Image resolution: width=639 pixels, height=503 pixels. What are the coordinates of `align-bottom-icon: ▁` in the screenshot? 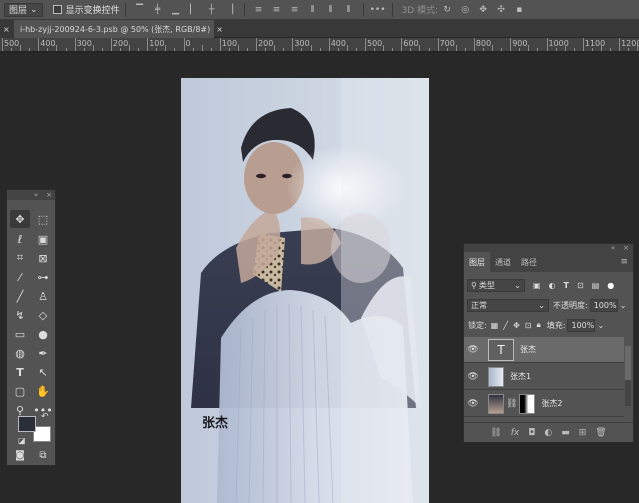 It's located at (176, 10).